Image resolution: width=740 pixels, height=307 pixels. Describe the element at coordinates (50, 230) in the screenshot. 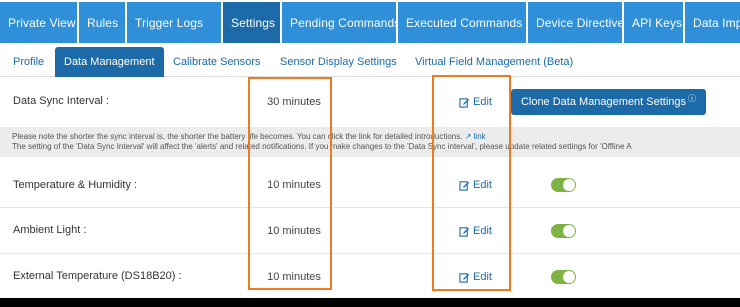

I see `sensor-label-ambient-light: Ambient Light :` at that location.